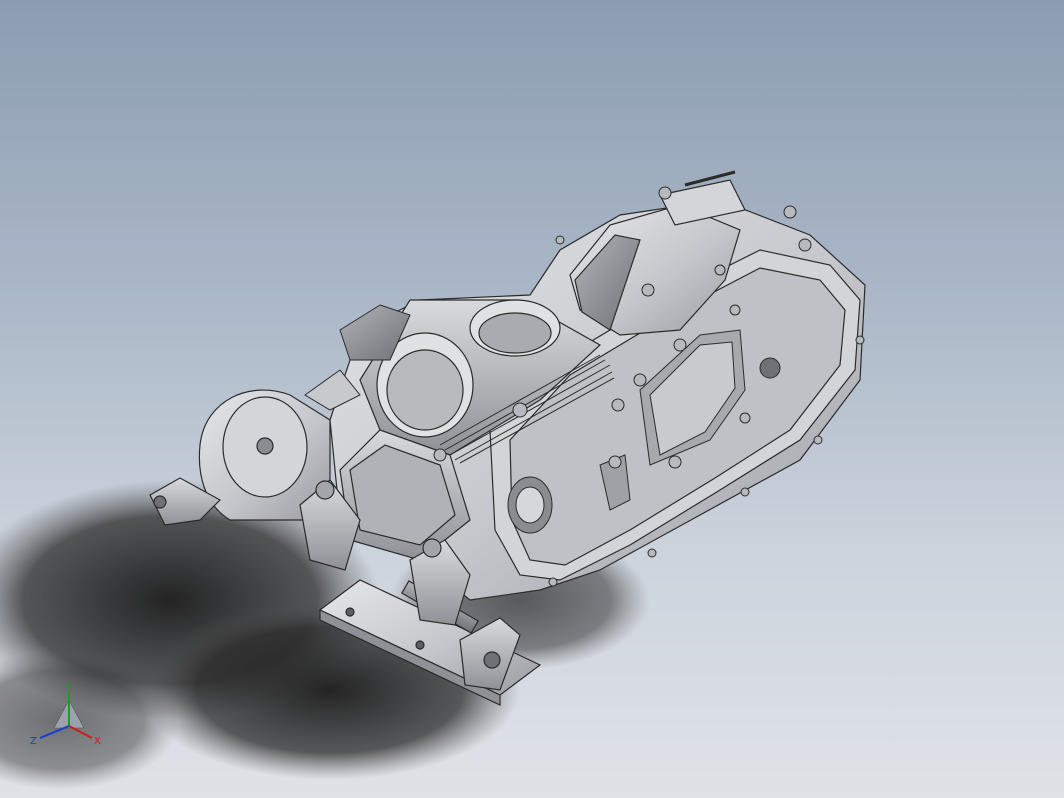  I want to click on coordinate-triad: Y X Z, so click(65, 714).